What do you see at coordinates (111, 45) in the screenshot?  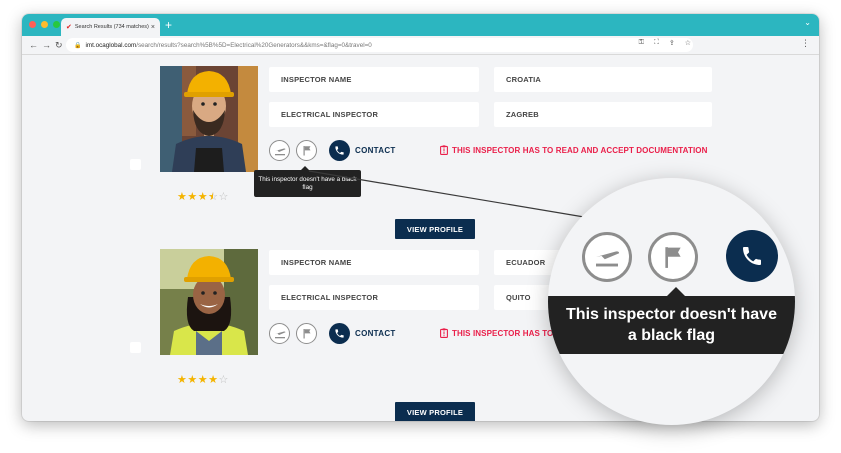 I see `url-host: imt.ocaglobal.com` at bounding box center [111, 45].